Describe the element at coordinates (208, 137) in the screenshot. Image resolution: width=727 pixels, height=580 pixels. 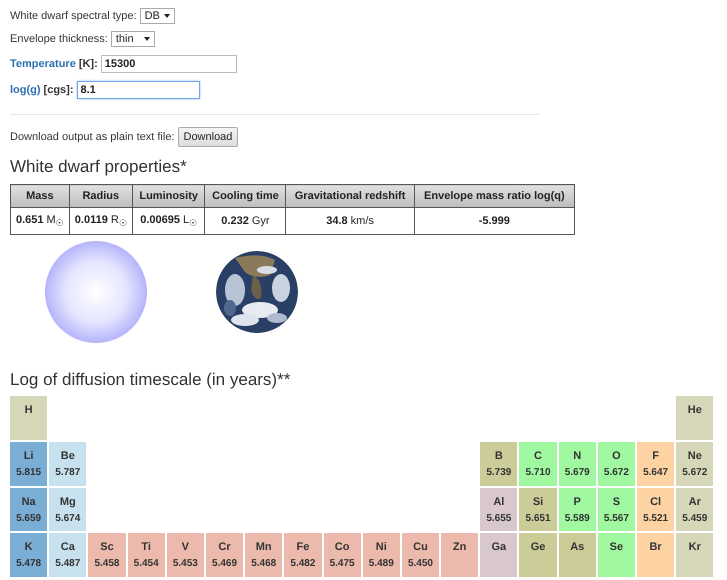
I see `download-button: Download` at that location.